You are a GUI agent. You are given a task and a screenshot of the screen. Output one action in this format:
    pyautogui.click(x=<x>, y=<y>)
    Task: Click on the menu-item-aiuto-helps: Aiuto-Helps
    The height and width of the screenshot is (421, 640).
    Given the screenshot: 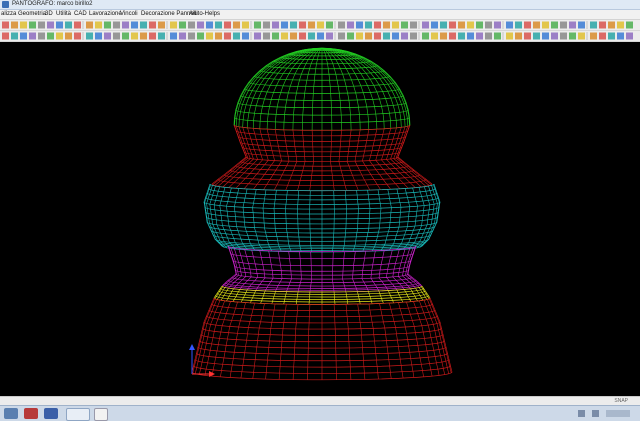 What is the action you would take?
    pyautogui.click(x=204, y=14)
    